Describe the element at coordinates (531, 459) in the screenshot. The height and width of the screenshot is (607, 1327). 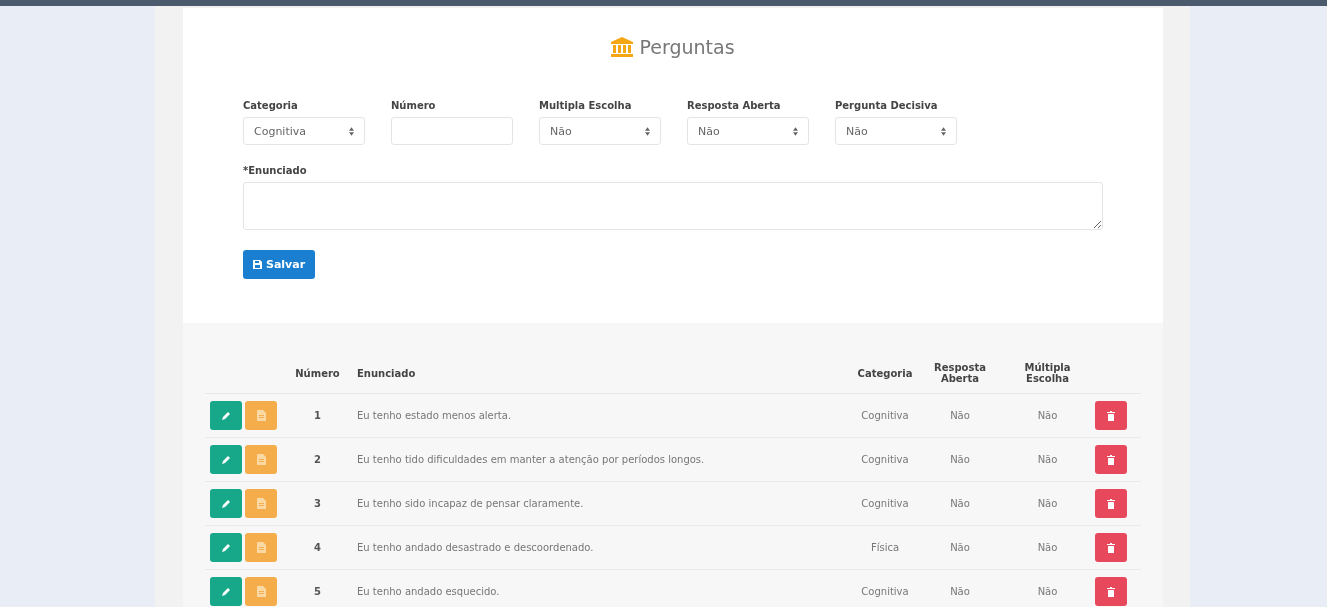
I see `table-cell-text: Eu tenho tido dificuldades em manter a atenção por períodos longos.` at that location.